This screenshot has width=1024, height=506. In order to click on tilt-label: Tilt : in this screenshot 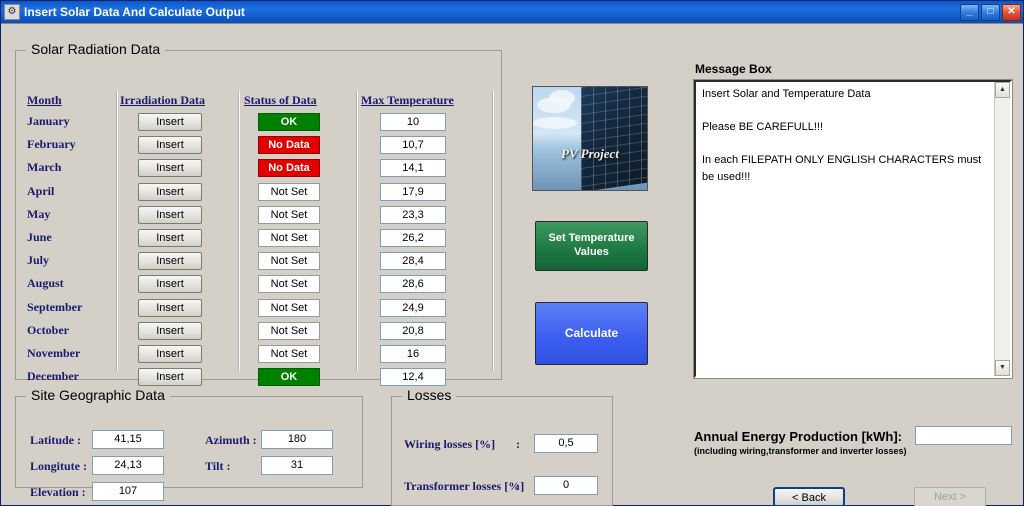, I will do `click(218, 466)`.